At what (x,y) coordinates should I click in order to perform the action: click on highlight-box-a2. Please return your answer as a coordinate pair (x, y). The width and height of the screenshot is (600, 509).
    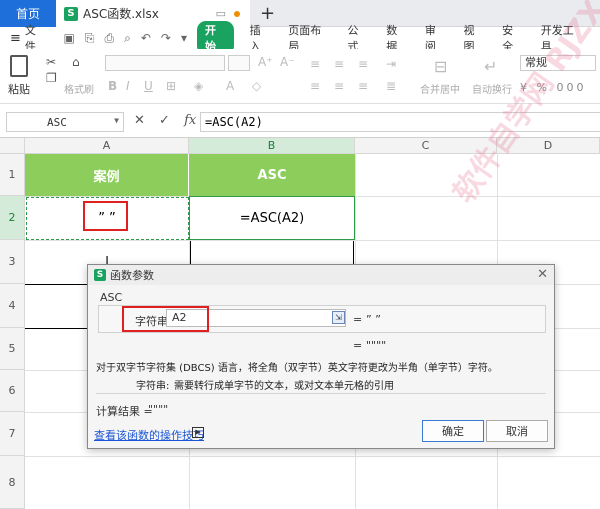
    Looking at the image, I should click on (105, 216).